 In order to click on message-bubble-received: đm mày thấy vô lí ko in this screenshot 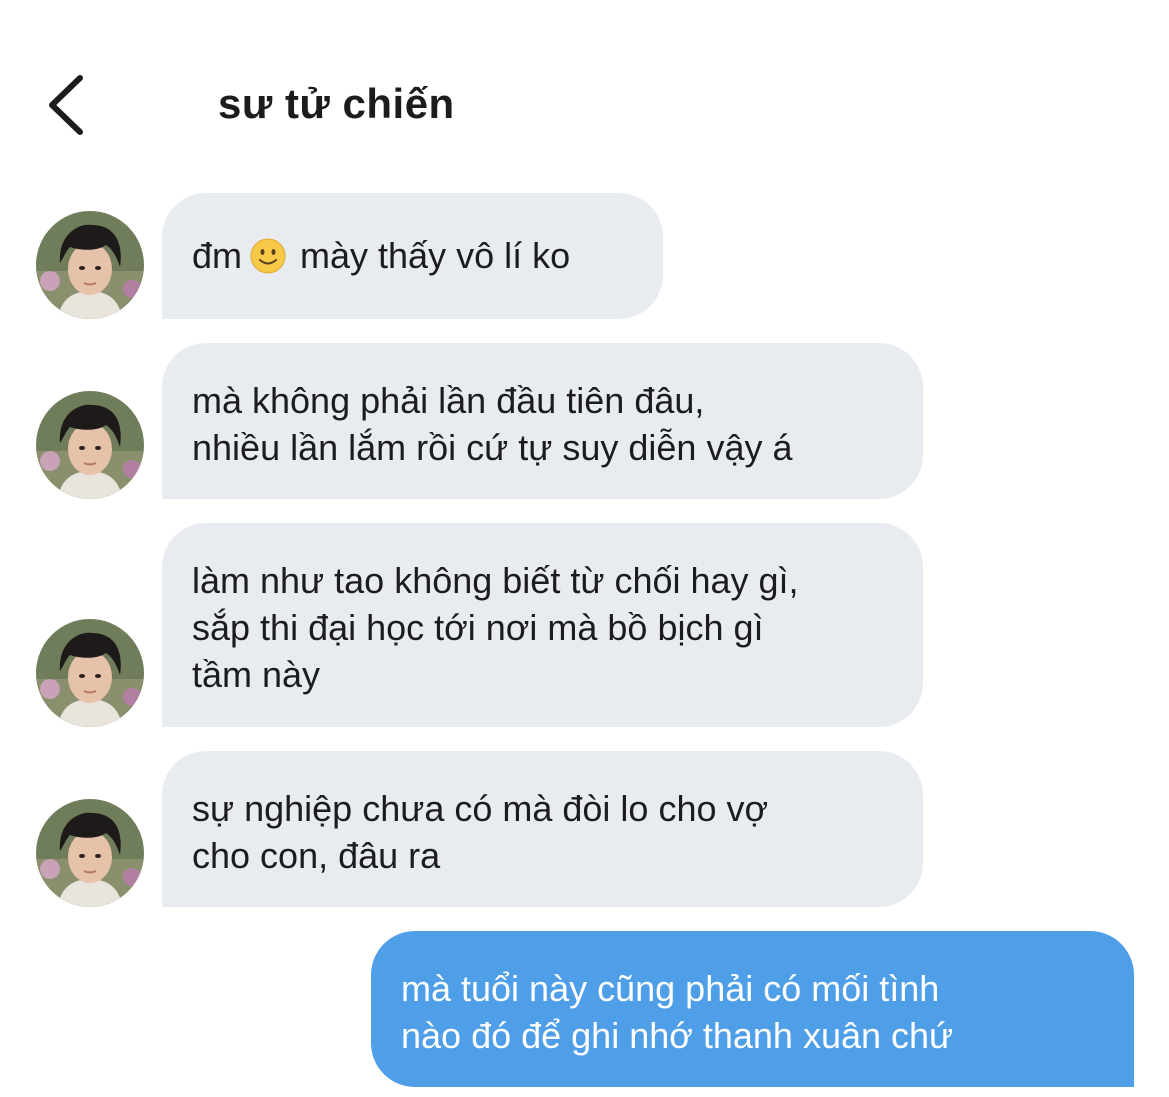, I will do `click(412, 256)`.